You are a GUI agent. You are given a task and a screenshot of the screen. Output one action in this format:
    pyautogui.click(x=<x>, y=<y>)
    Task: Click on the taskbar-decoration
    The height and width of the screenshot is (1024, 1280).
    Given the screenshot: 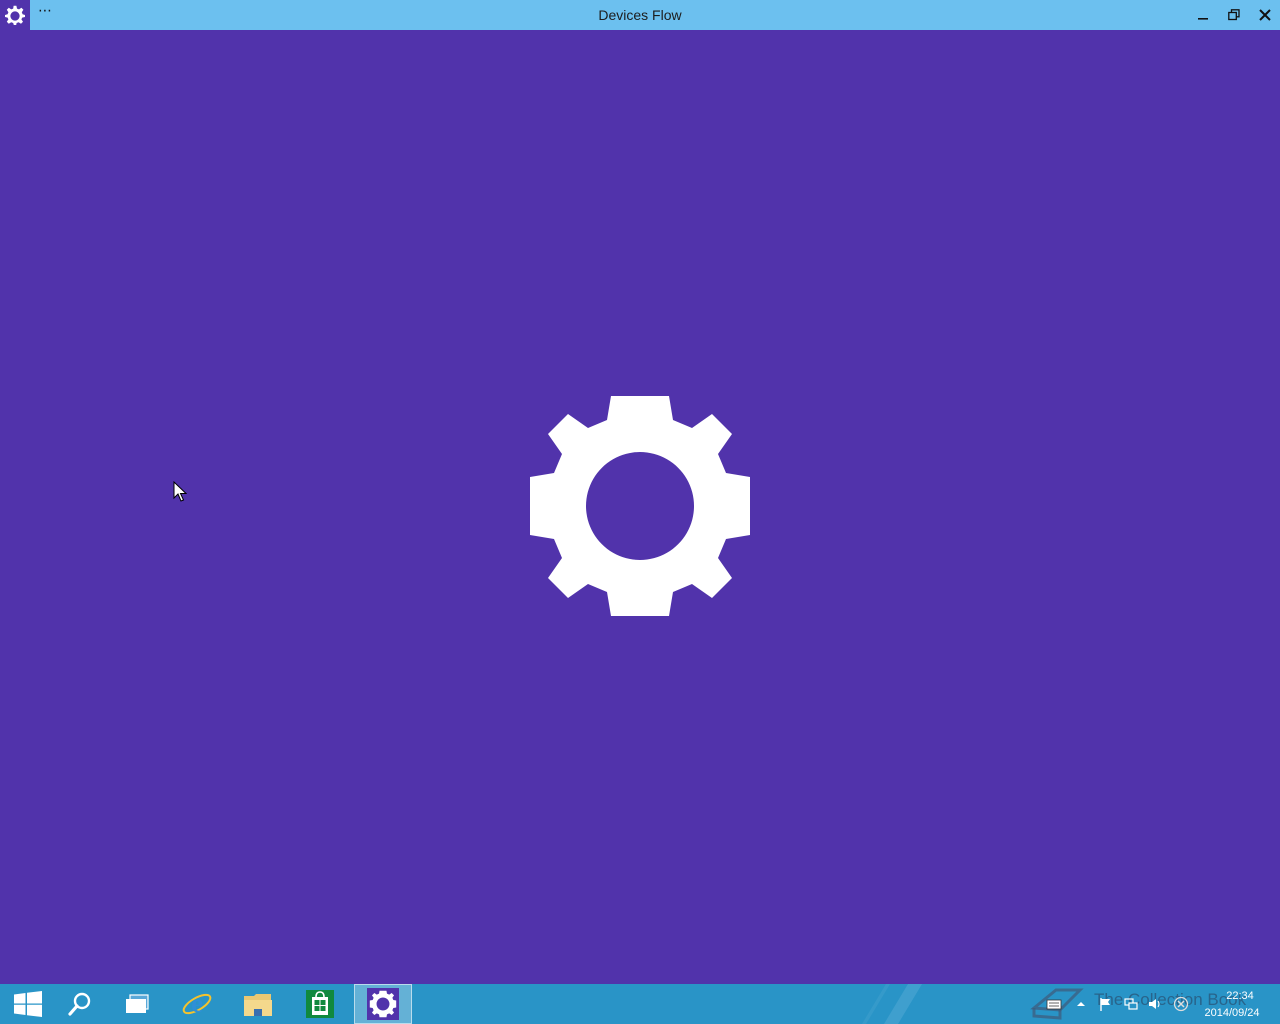 What is the action you would take?
    pyautogui.click(x=892, y=1004)
    